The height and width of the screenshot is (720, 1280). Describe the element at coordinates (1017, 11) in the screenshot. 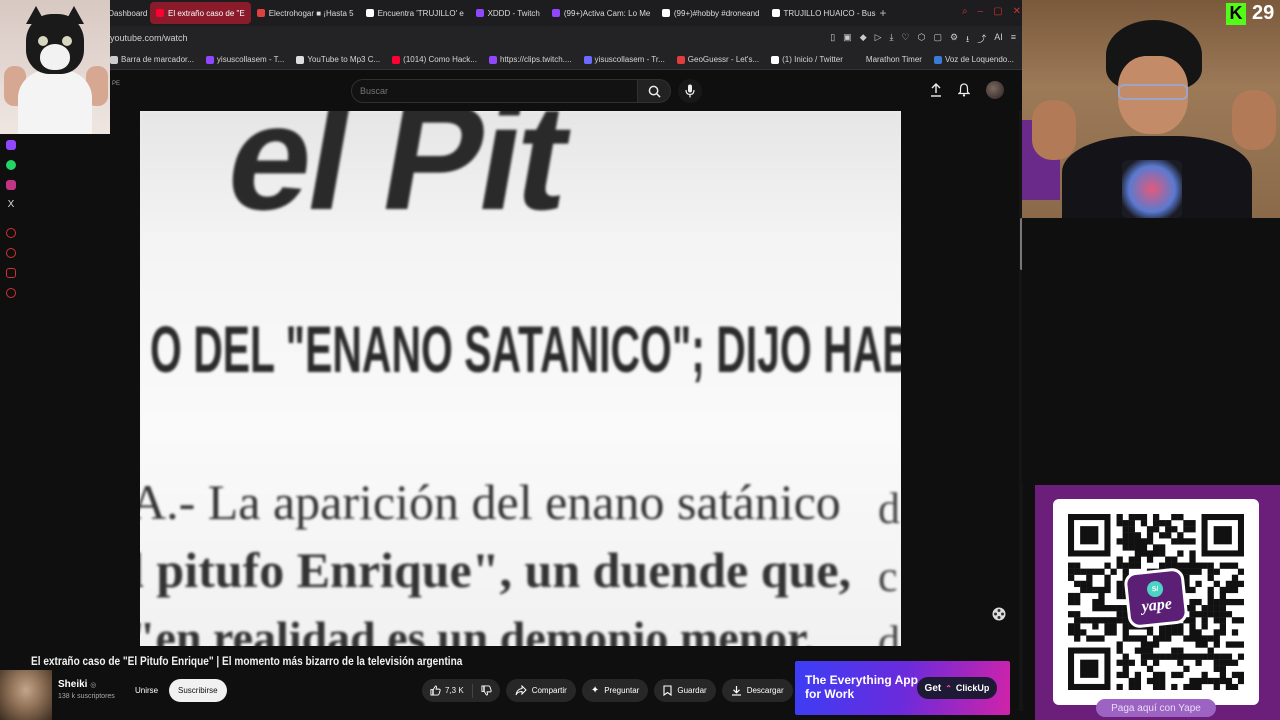

I see `close-window-icon: ✕` at that location.